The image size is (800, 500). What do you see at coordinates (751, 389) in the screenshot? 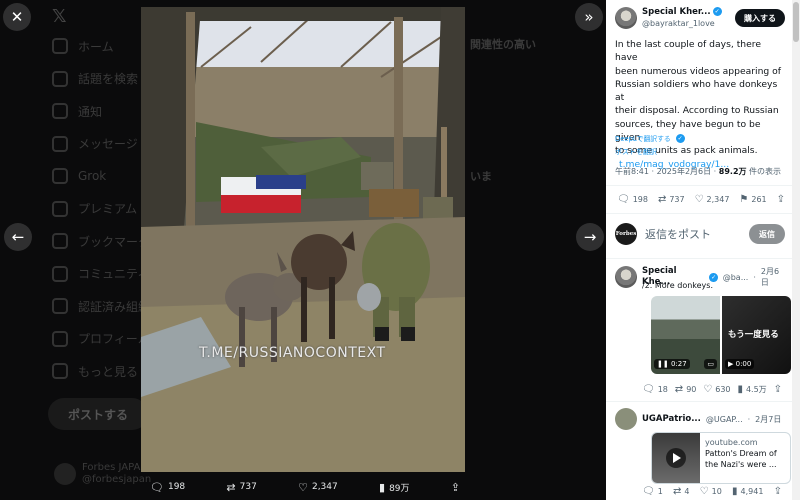
I see `views-stat: ▮ 4.5万` at bounding box center [751, 389].